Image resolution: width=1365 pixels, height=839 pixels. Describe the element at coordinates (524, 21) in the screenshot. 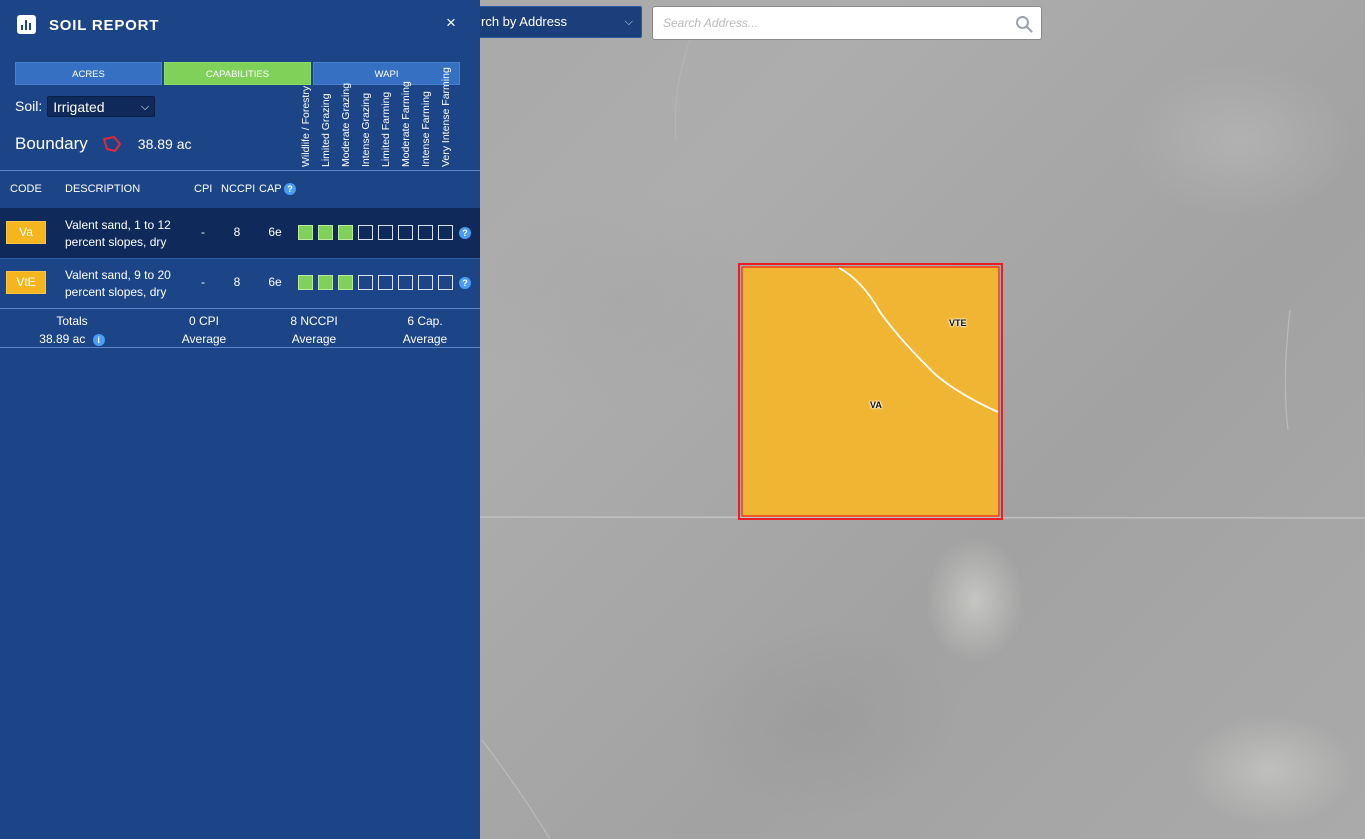

I see `search-mode-label: rch by Address` at that location.